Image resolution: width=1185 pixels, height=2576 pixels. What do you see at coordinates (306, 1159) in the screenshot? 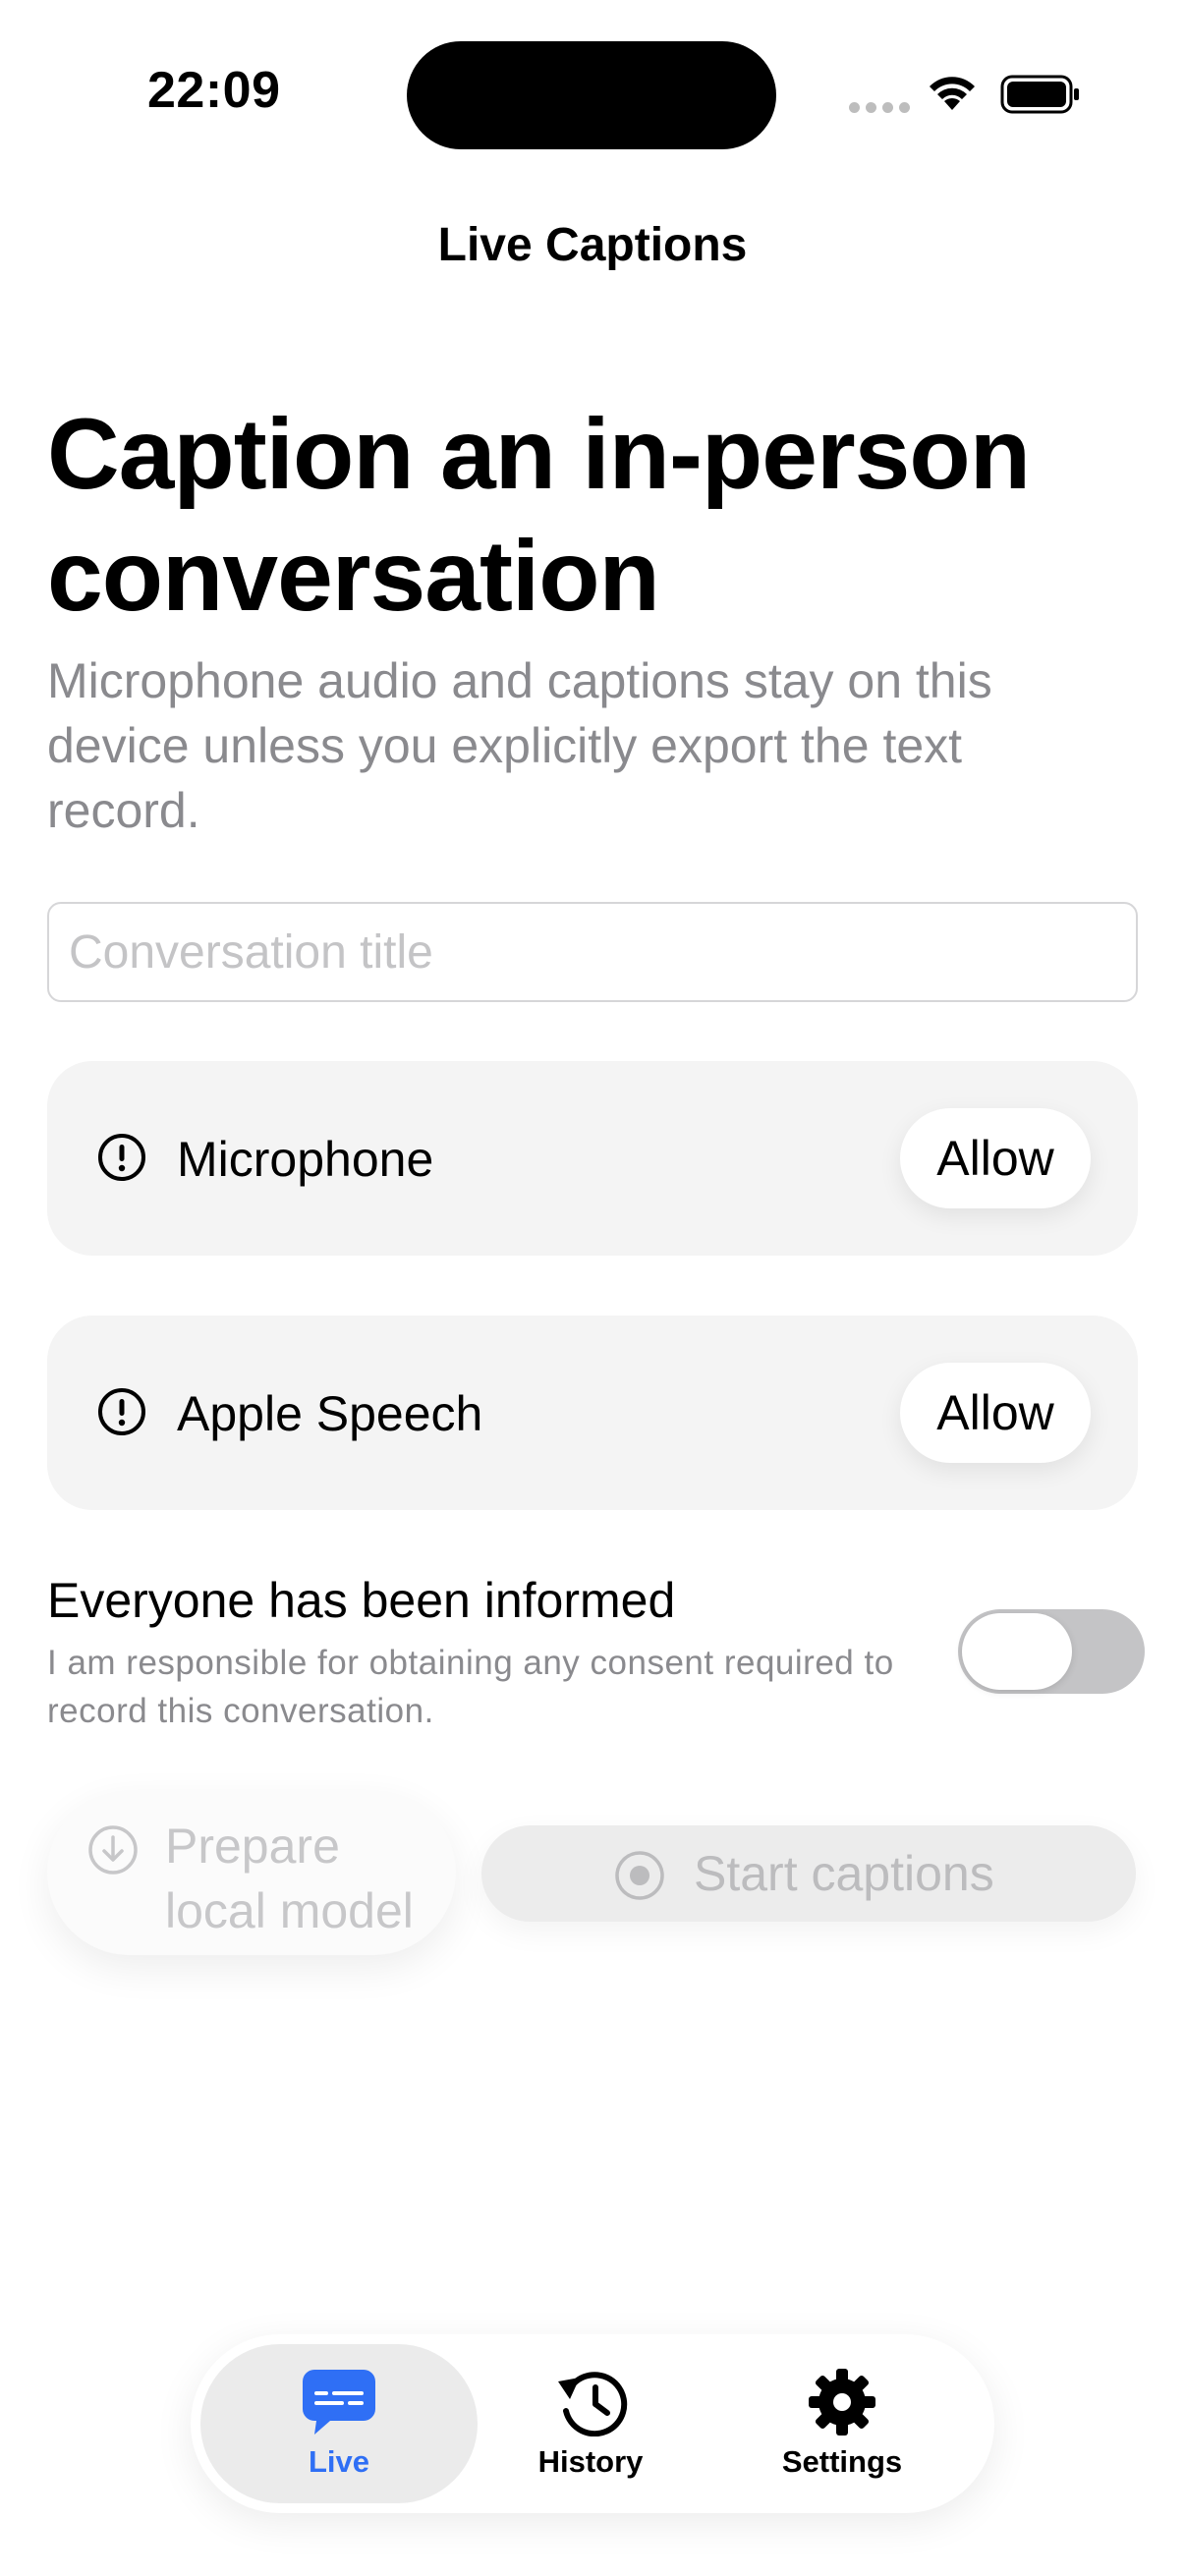
I see `permission-label: Microphone` at bounding box center [306, 1159].